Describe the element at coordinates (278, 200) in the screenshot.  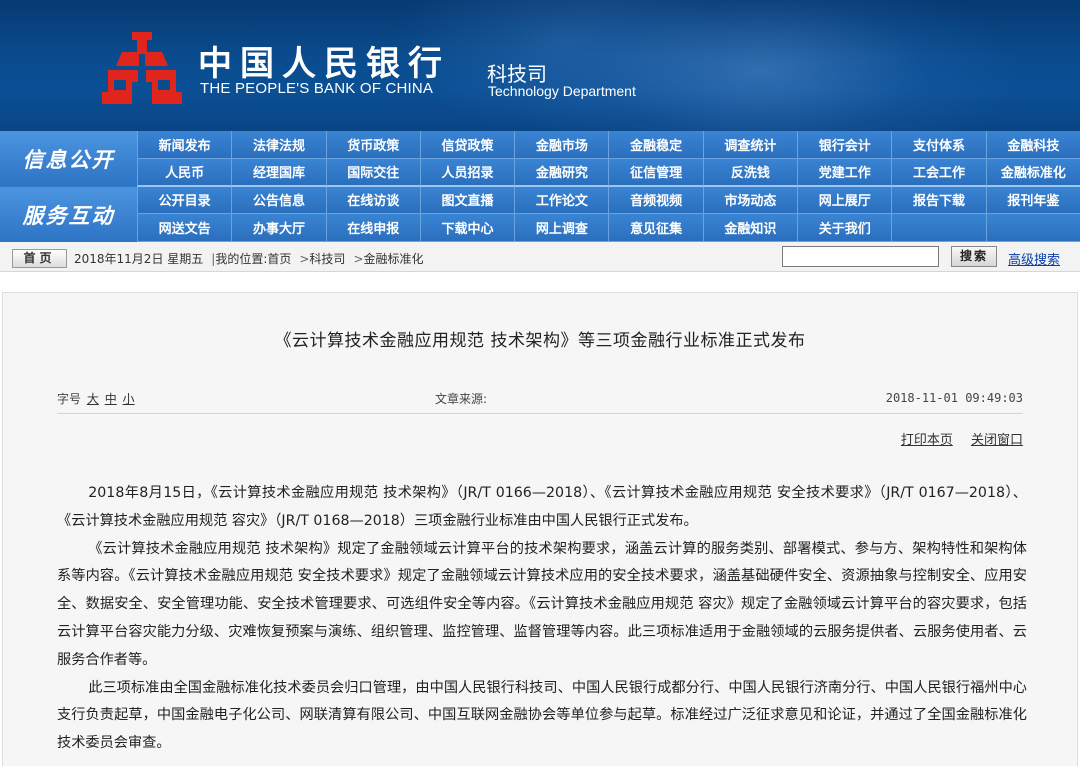
I see `nav-item: 公告信息` at that location.